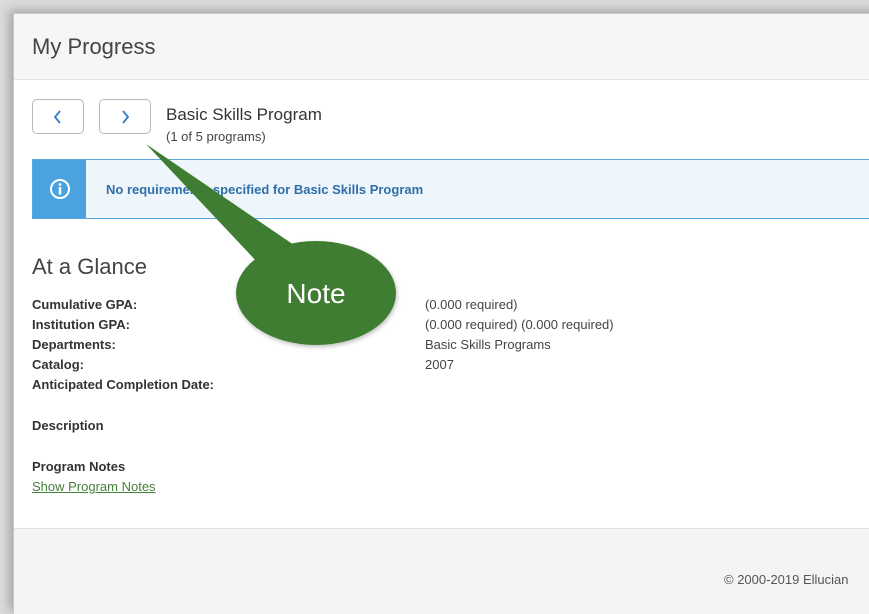  I want to click on show-program-notes-link: Show Program Notes, so click(94, 486).